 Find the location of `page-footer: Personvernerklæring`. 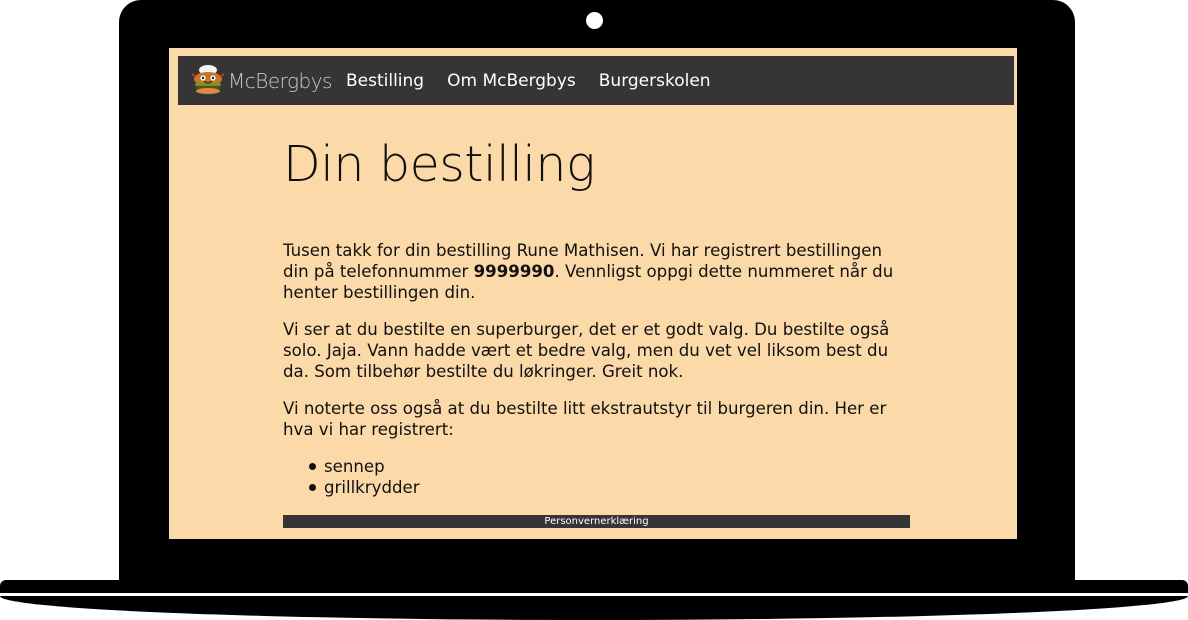

page-footer: Personvernerklæring is located at coordinates (596, 521).